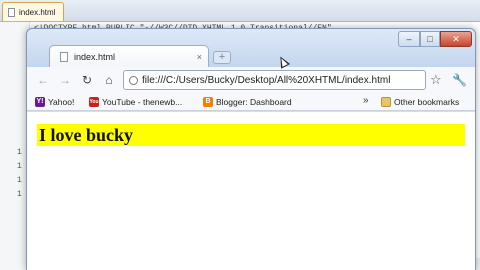 Image resolution: width=480 pixels, height=270 pixels. I want to click on maximize-button: □, so click(430, 39).